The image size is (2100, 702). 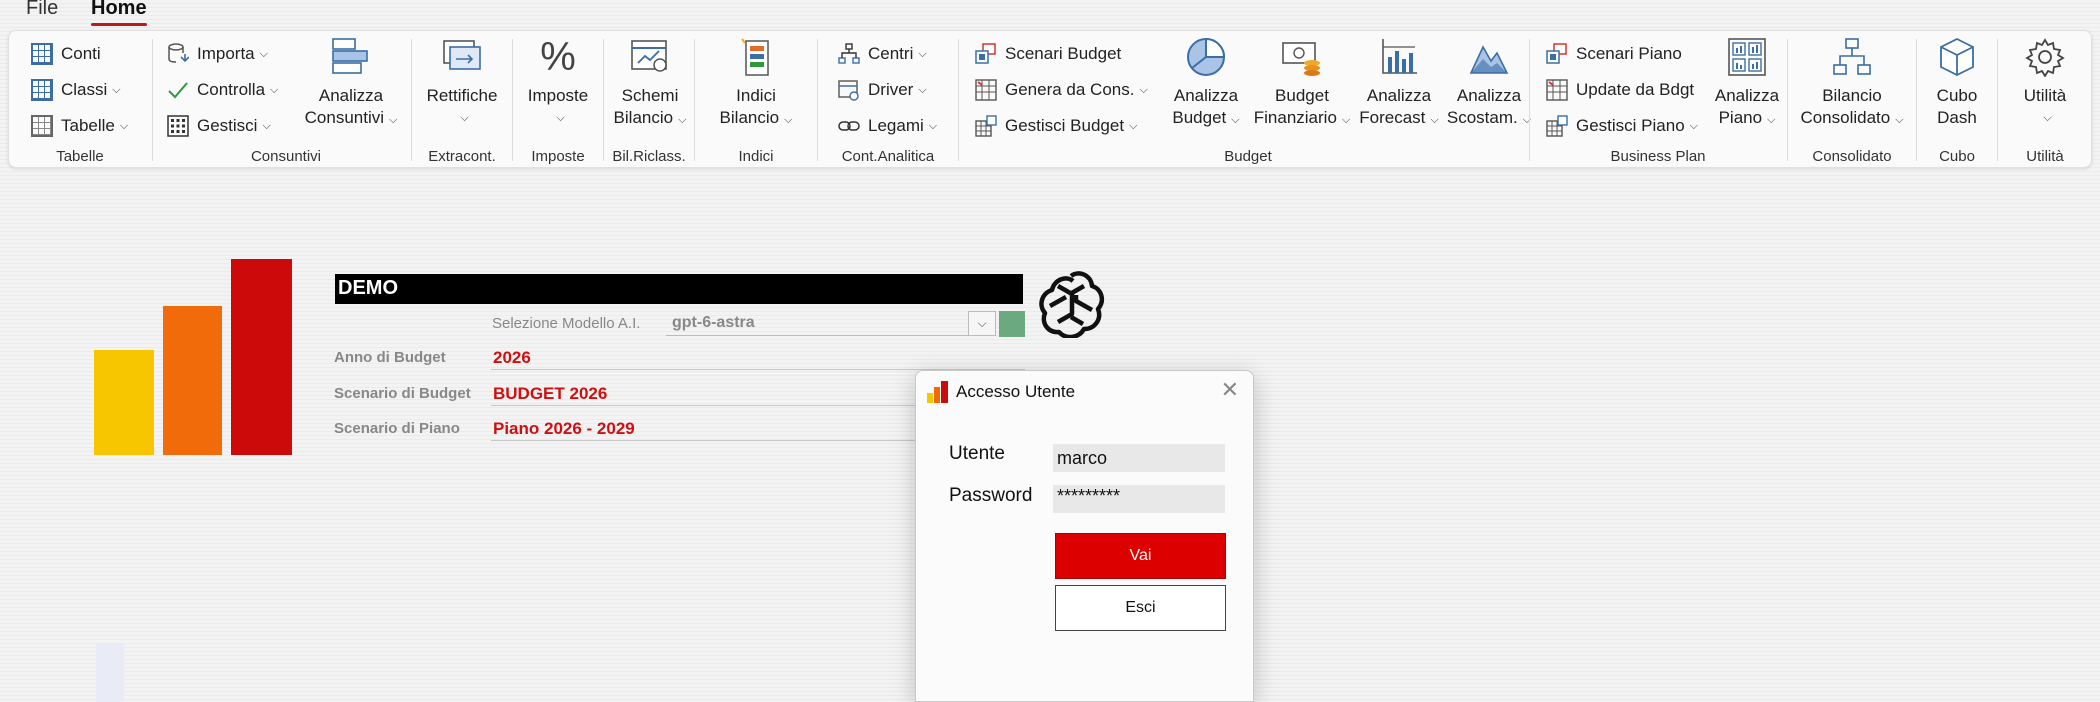 What do you see at coordinates (462, 95) in the screenshot?
I see `rettifiche-label: Rettifiche` at bounding box center [462, 95].